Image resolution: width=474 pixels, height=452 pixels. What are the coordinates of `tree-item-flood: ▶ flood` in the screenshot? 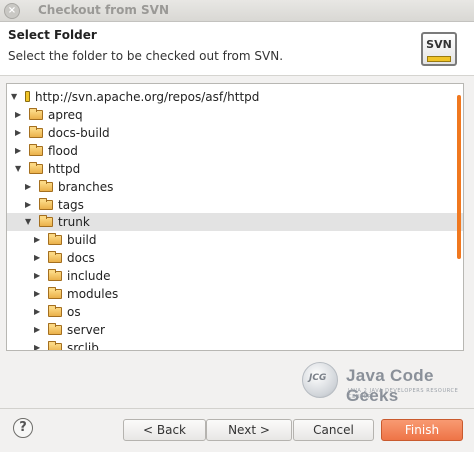 It's located at (235, 151).